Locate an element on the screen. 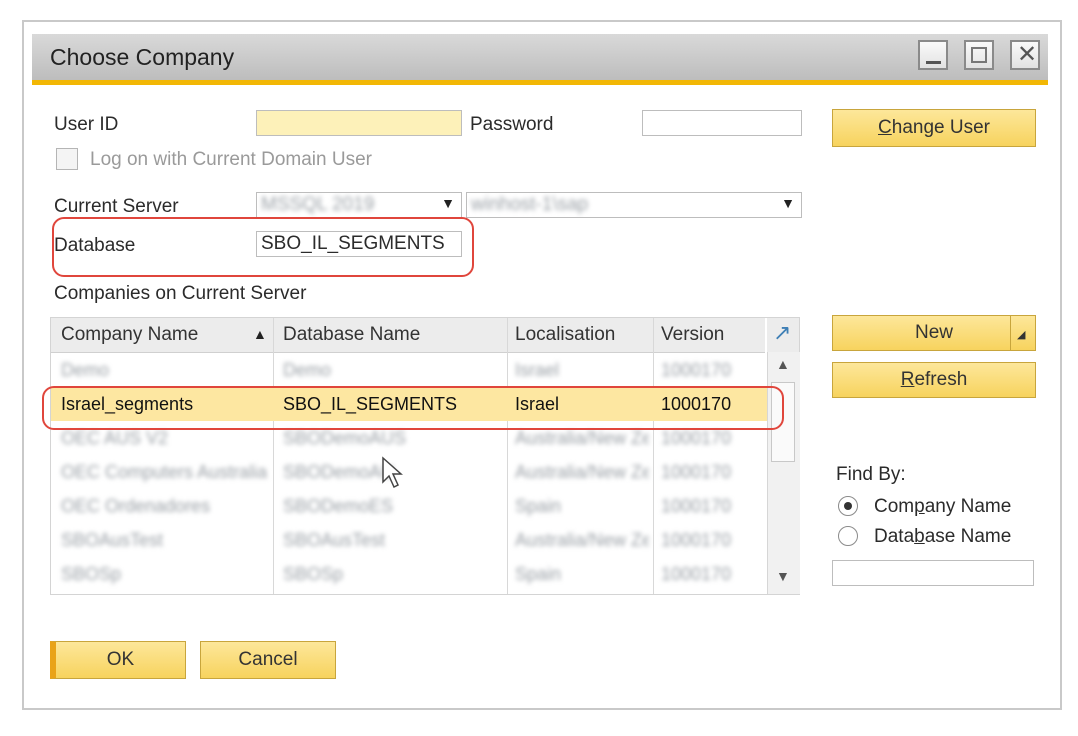  current-server-label: Current Server is located at coordinates (116, 206).